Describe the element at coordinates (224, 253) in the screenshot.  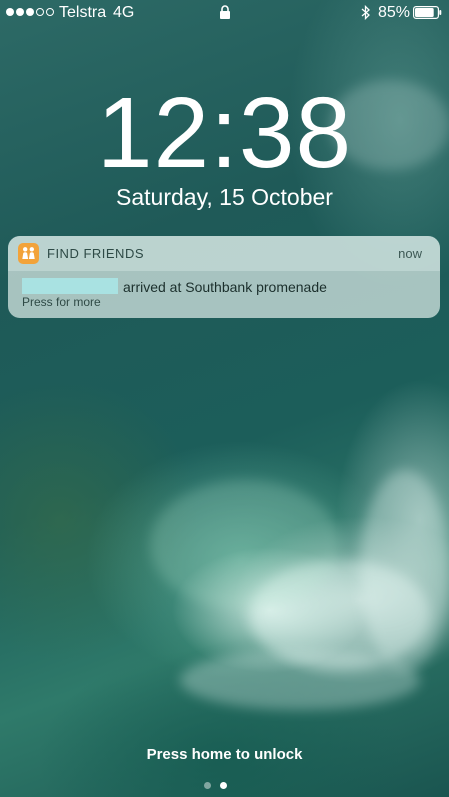
I see `notification-header: FIND FRIENDS now` at that location.